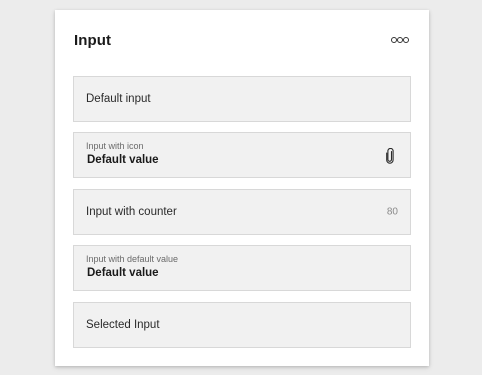 The width and height of the screenshot is (482, 375). I want to click on more-dot-icon, so click(406, 40).